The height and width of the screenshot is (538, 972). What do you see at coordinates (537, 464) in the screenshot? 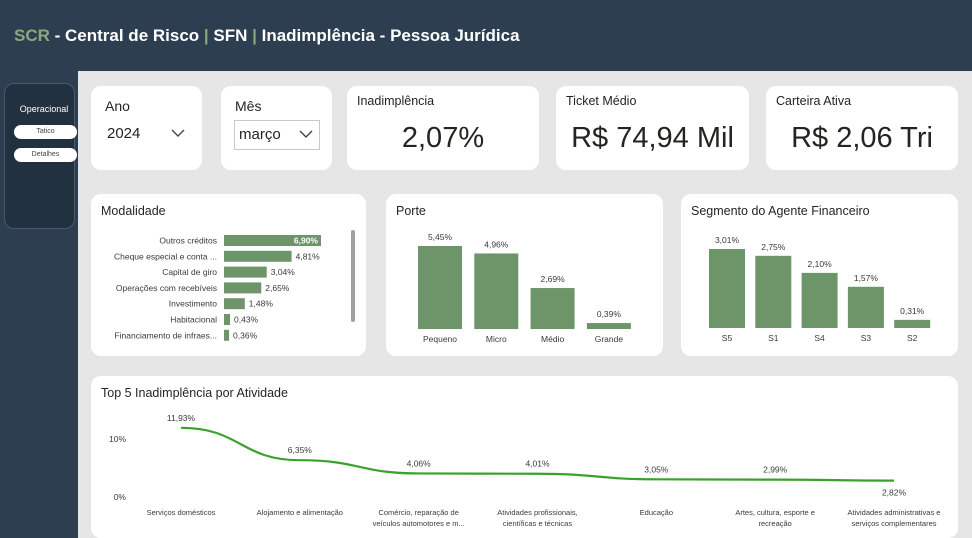
I see `atividade-data-label: 4,01%` at bounding box center [537, 464].